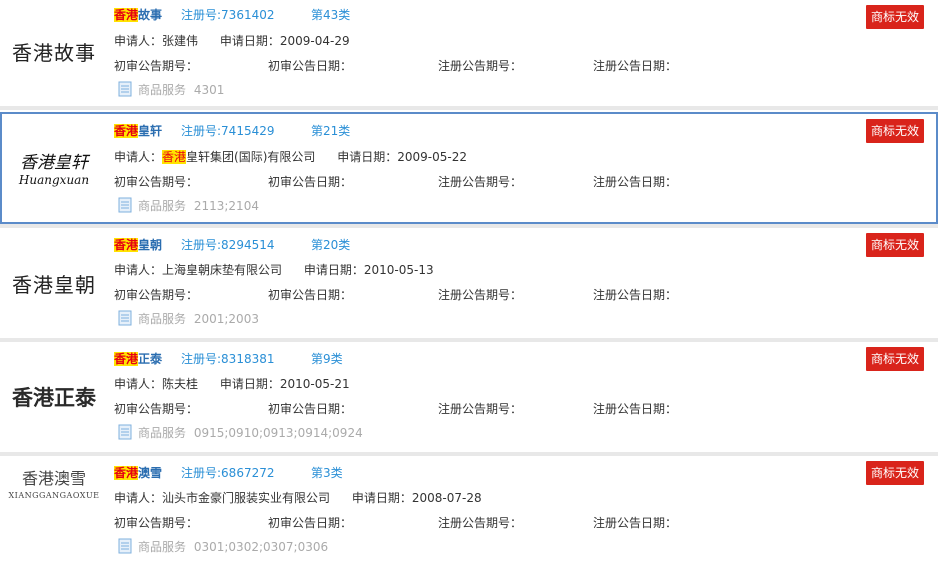 This screenshot has height=566, width=938. I want to click on trademark-logo: 香港澳雪 XIANGGANGAOXUE, so click(54, 482).